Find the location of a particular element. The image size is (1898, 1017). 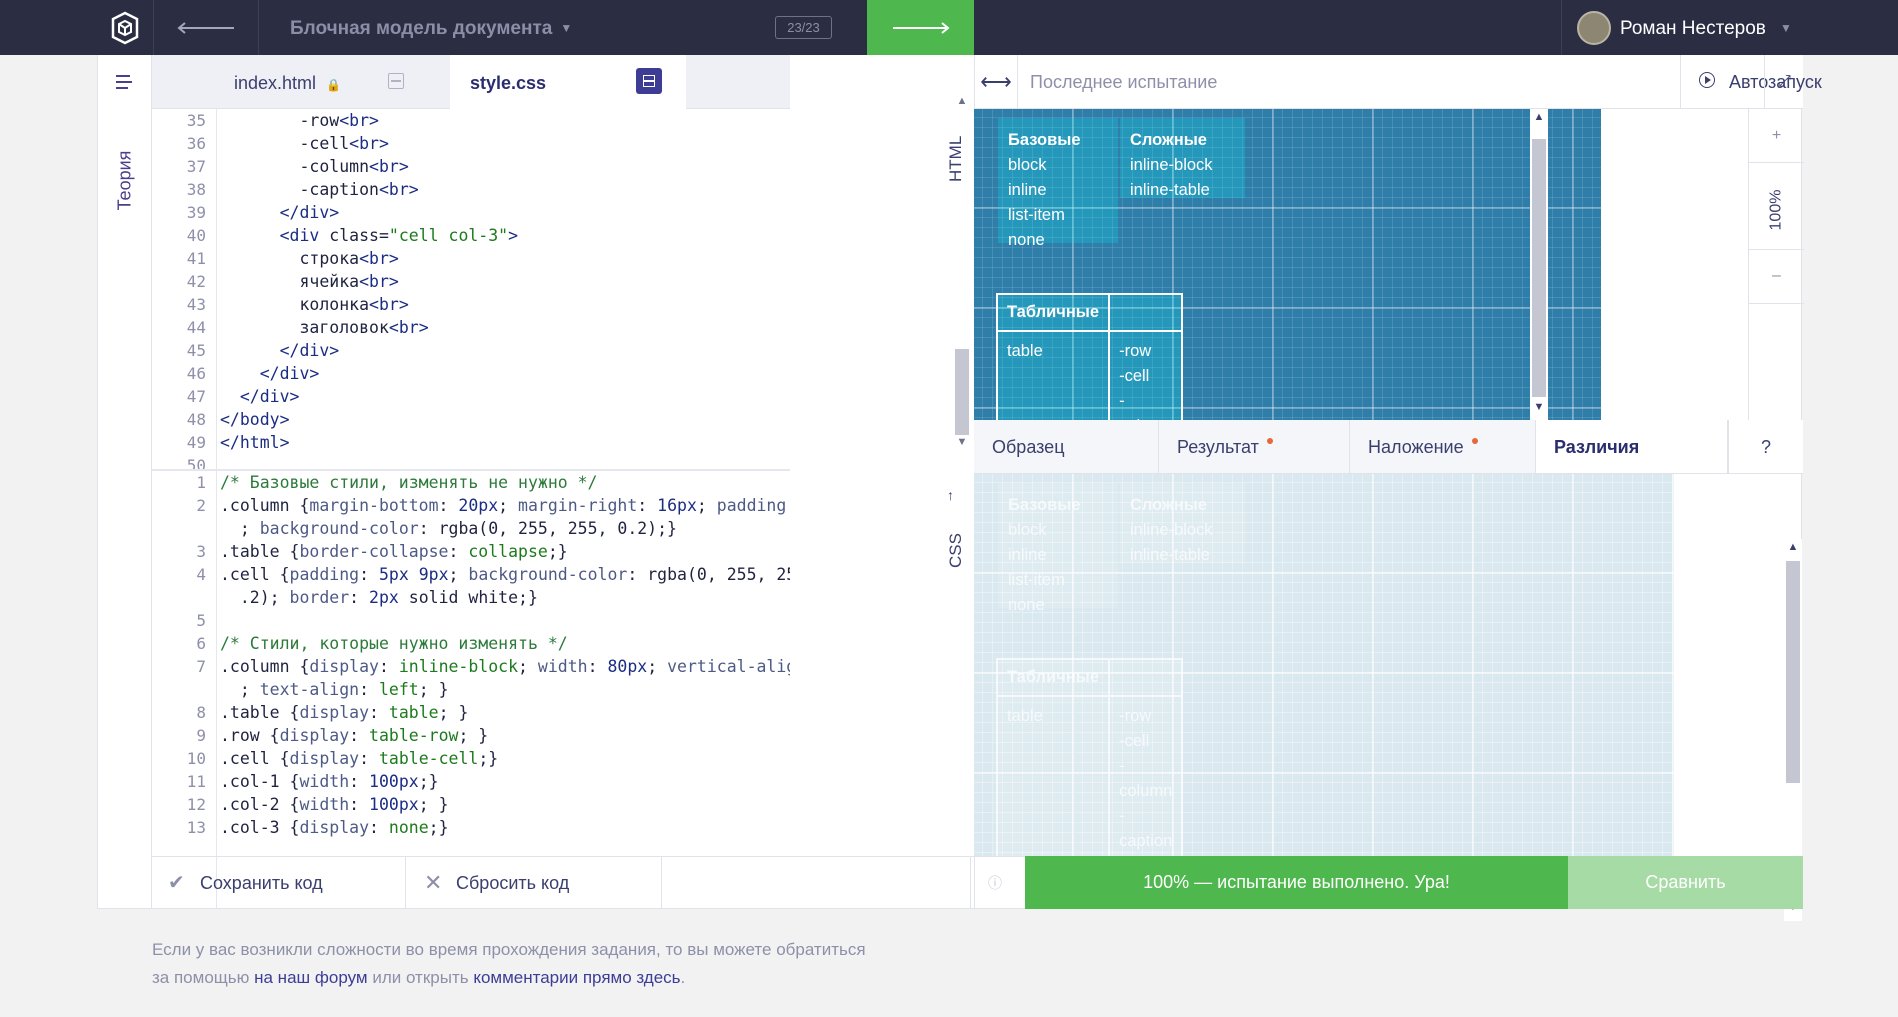

code-line: 9 .row {display: table-row; } is located at coordinates (471, 735).